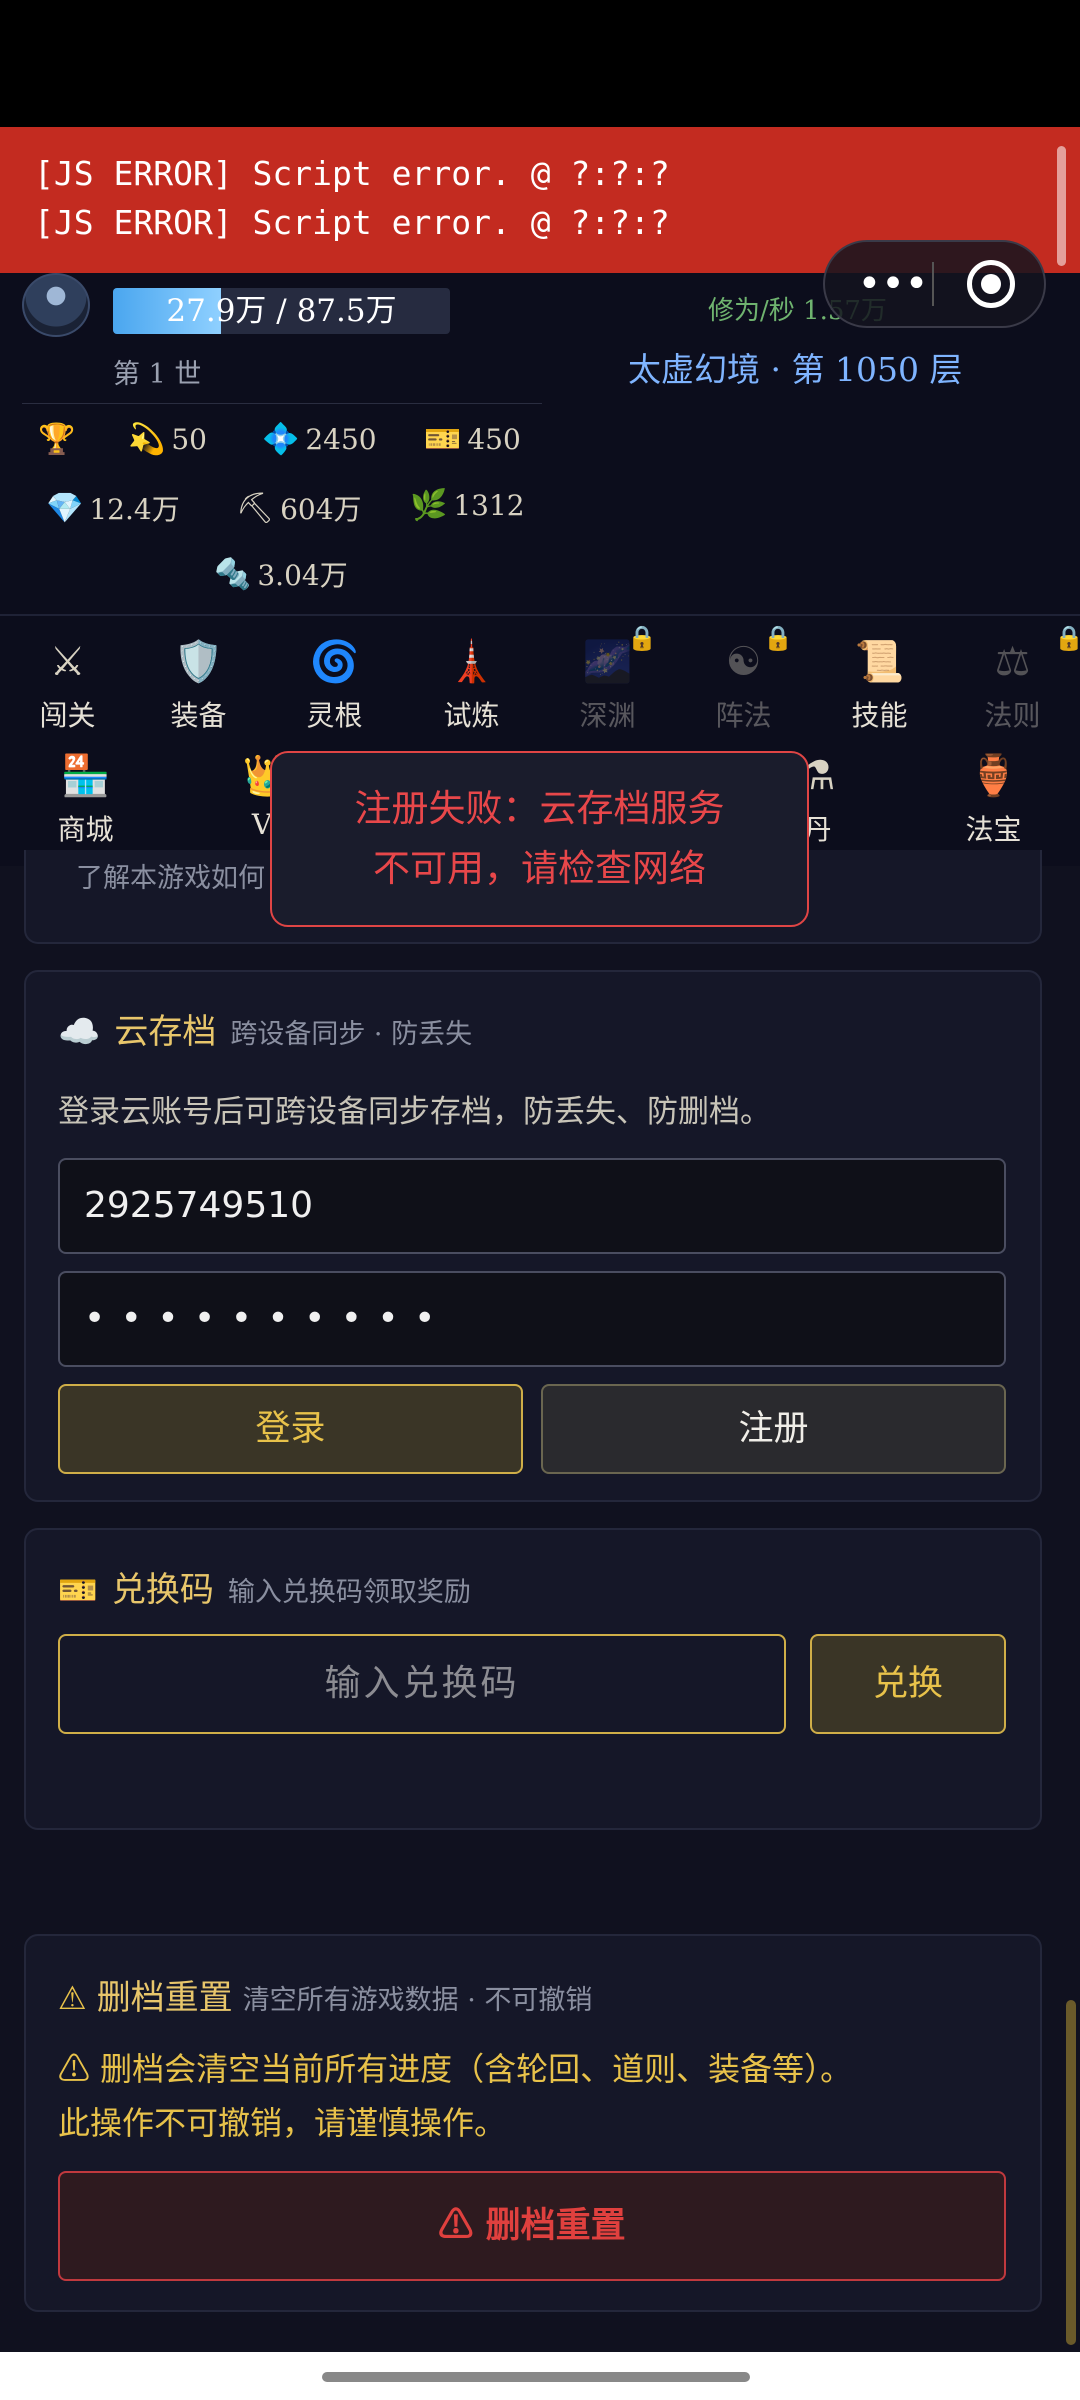 Image resolution: width=1080 pixels, height=2400 pixels. Describe the element at coordinates (993, 829) in the screenshot. I see `nav-label: 法宝` at that location.